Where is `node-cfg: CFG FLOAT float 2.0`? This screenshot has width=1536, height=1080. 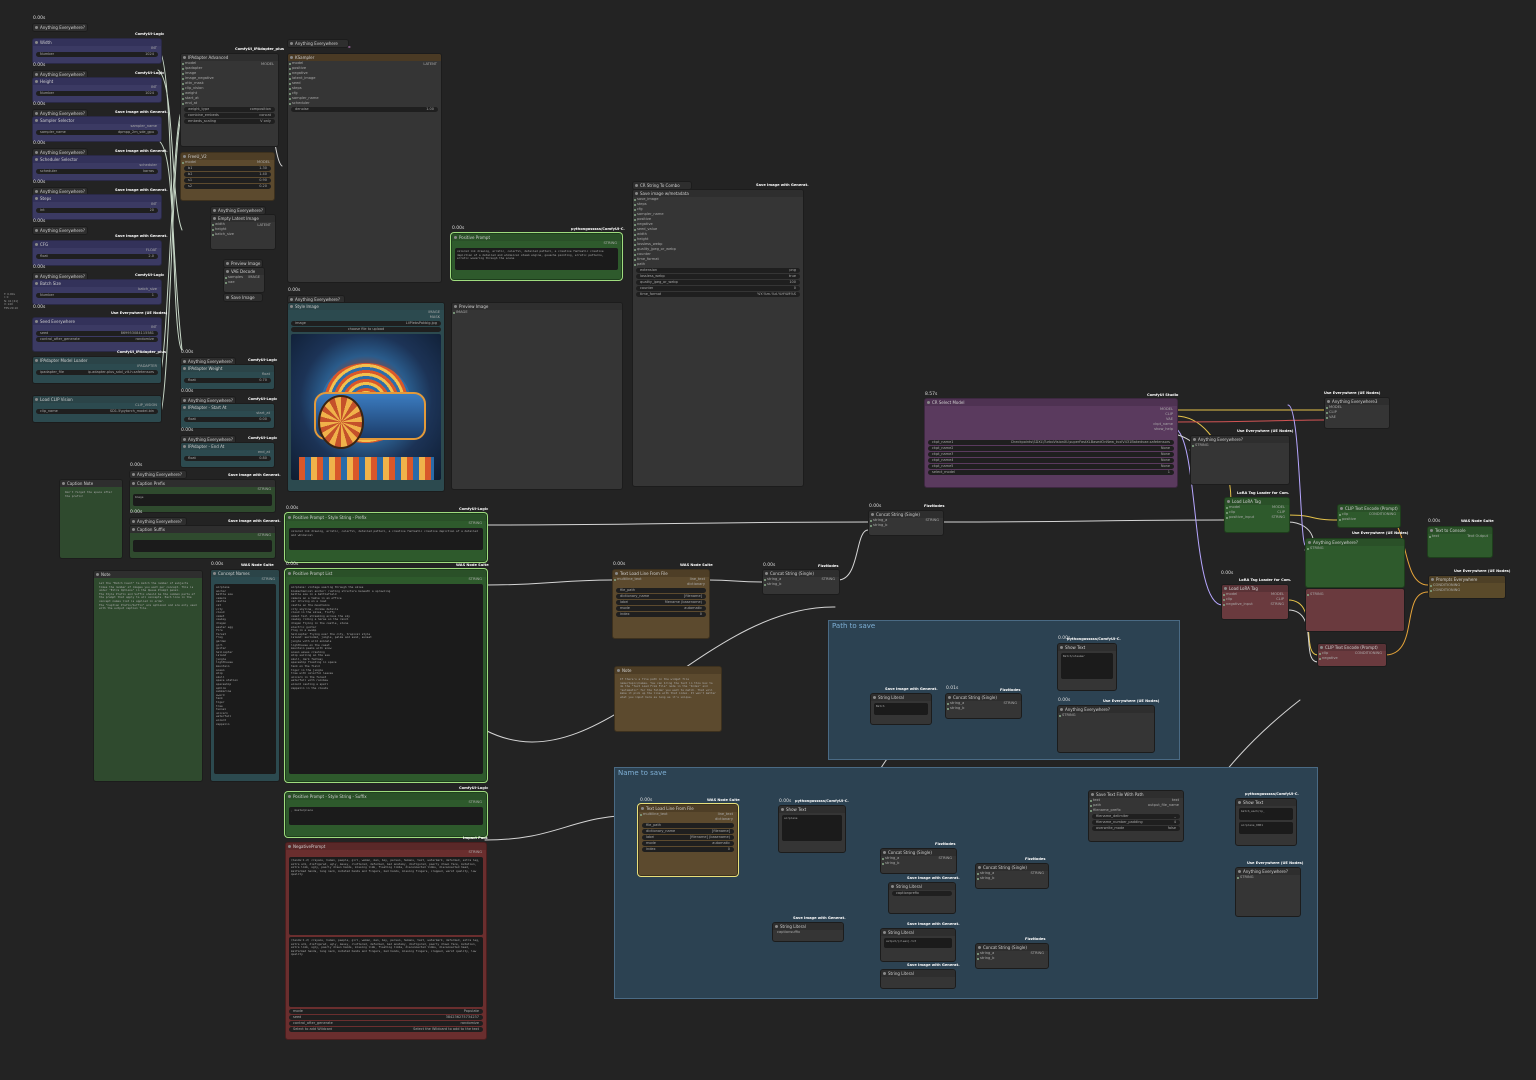 node-cfg: CFG FLOAT float 2.0 is located at coordinates (97, 253).